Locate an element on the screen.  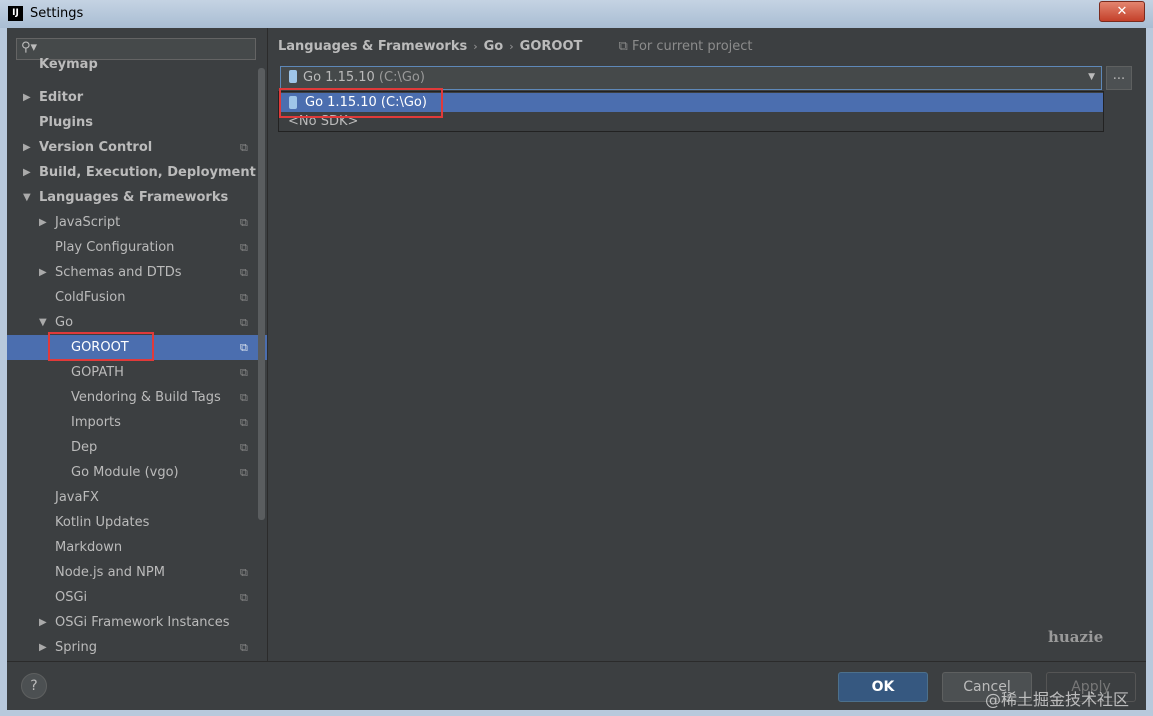
sidebar-item-label: Markdown is located at coordinates (89, 547).